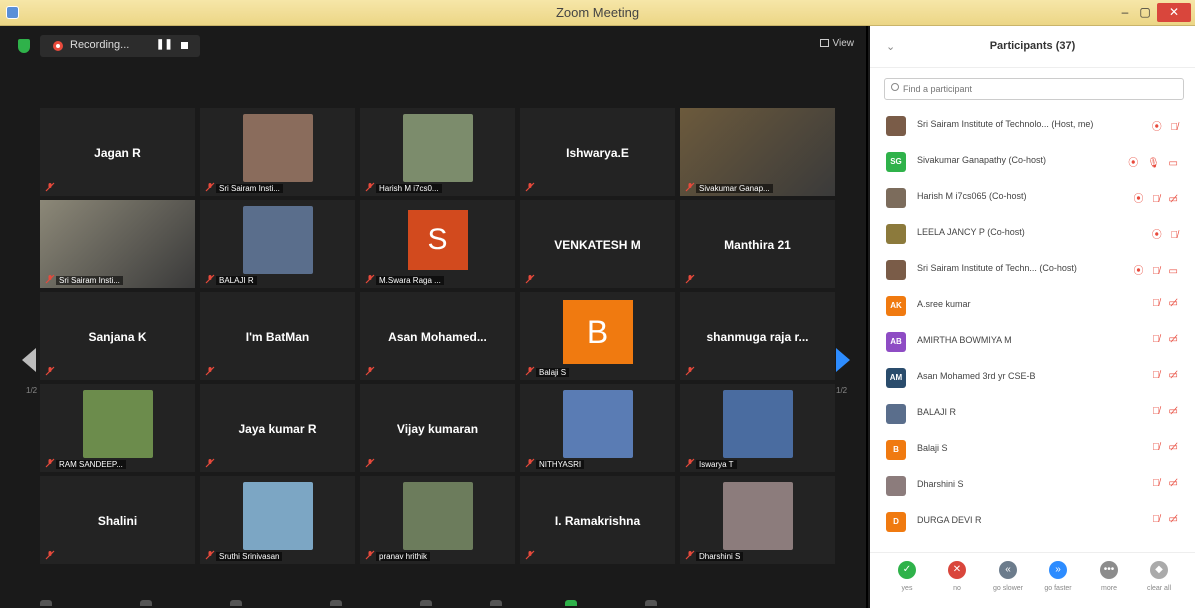 The image size is (1195, 608). What do you see at coordinates (1032, 342) in the screenshot?
I see `participant-row: AB AMIRTHA BOWMIYA M 🎙̸ ▭̸` at bounding box center [1032, 342].